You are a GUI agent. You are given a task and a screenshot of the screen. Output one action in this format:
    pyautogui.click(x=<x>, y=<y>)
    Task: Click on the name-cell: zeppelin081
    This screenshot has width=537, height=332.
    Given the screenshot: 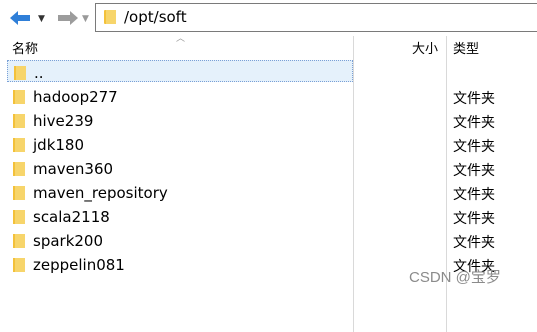 What is the action you would take?
    pyautogui.click(x=180, y=264)
    